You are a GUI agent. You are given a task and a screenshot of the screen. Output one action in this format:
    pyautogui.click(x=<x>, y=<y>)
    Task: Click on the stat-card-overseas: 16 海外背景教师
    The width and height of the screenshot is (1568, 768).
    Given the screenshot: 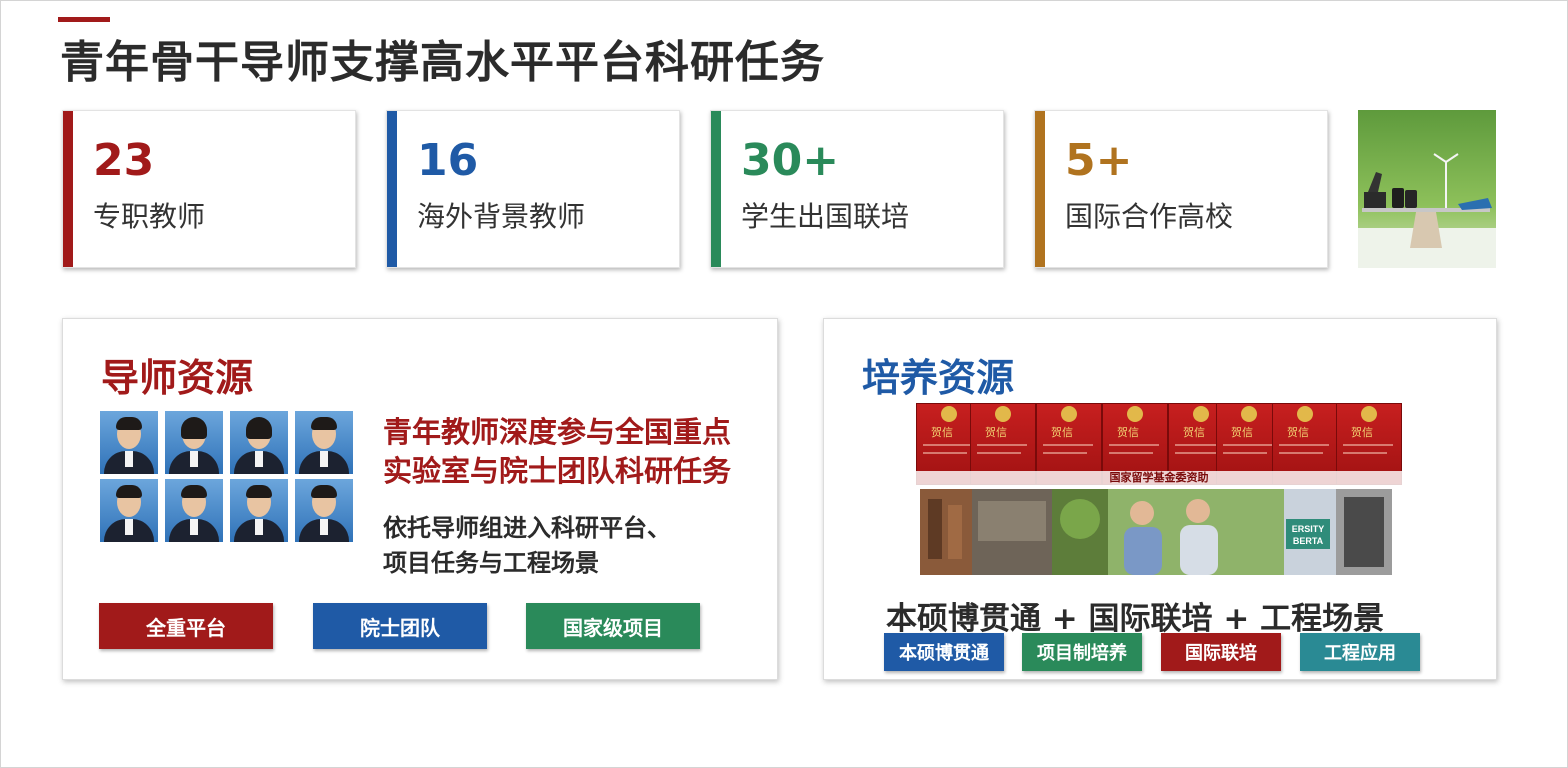 What is the action you would take?
    pyautogui.click(x=533, y=189)
    